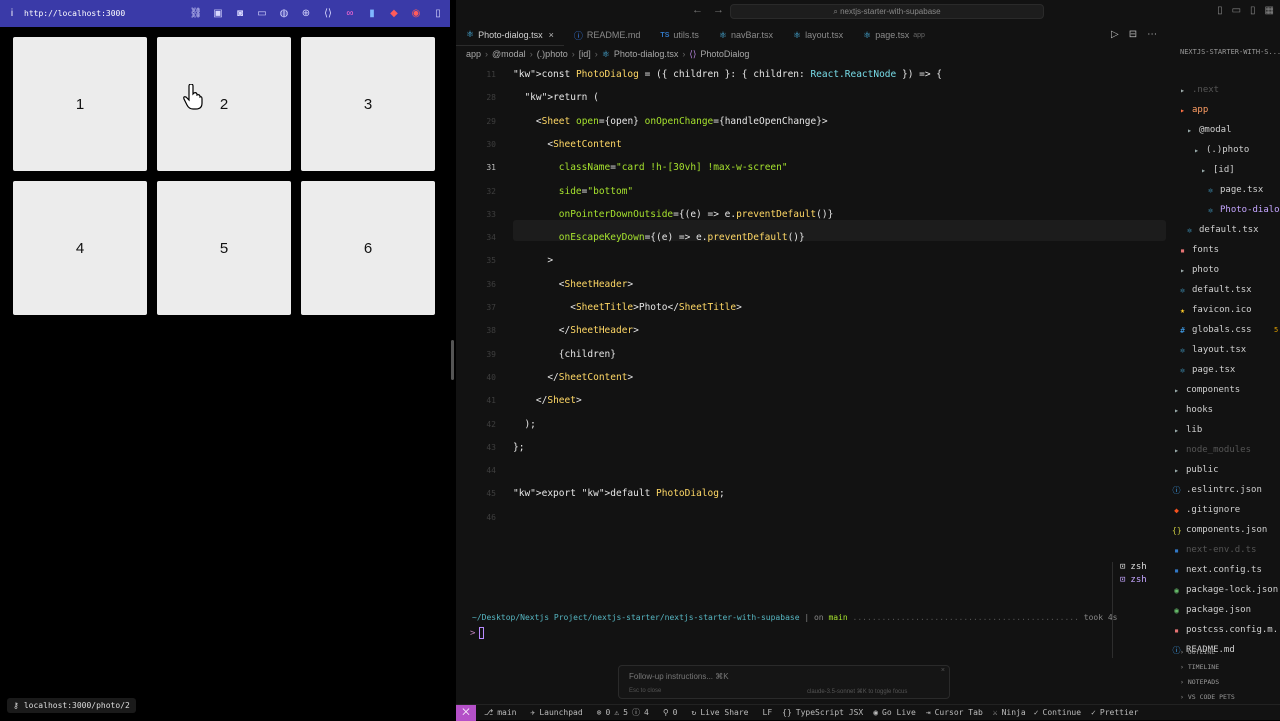 The image size is (1280, 721). What do you see at coordinates (284, 14) in the screenshot?
I see `globe-icon: ◍` at bounding box center [284, 14].